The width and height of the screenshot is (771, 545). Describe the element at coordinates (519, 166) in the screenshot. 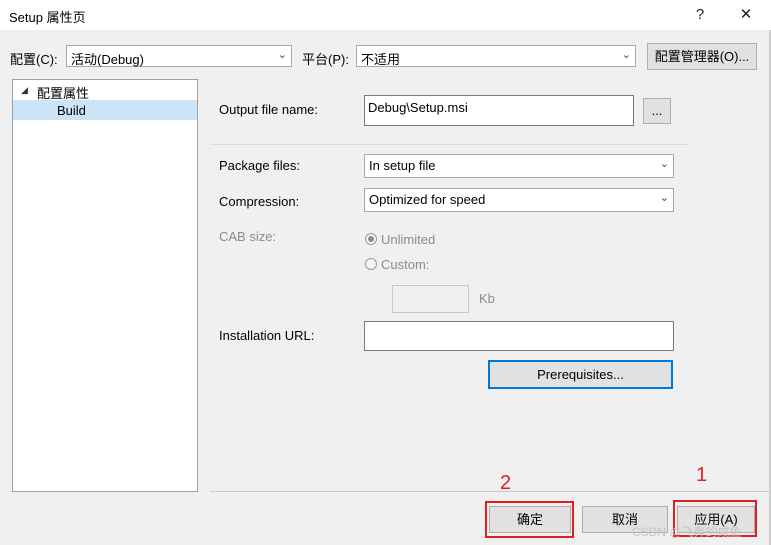

I see `package-files-select: In setup file ⌄` at that location.